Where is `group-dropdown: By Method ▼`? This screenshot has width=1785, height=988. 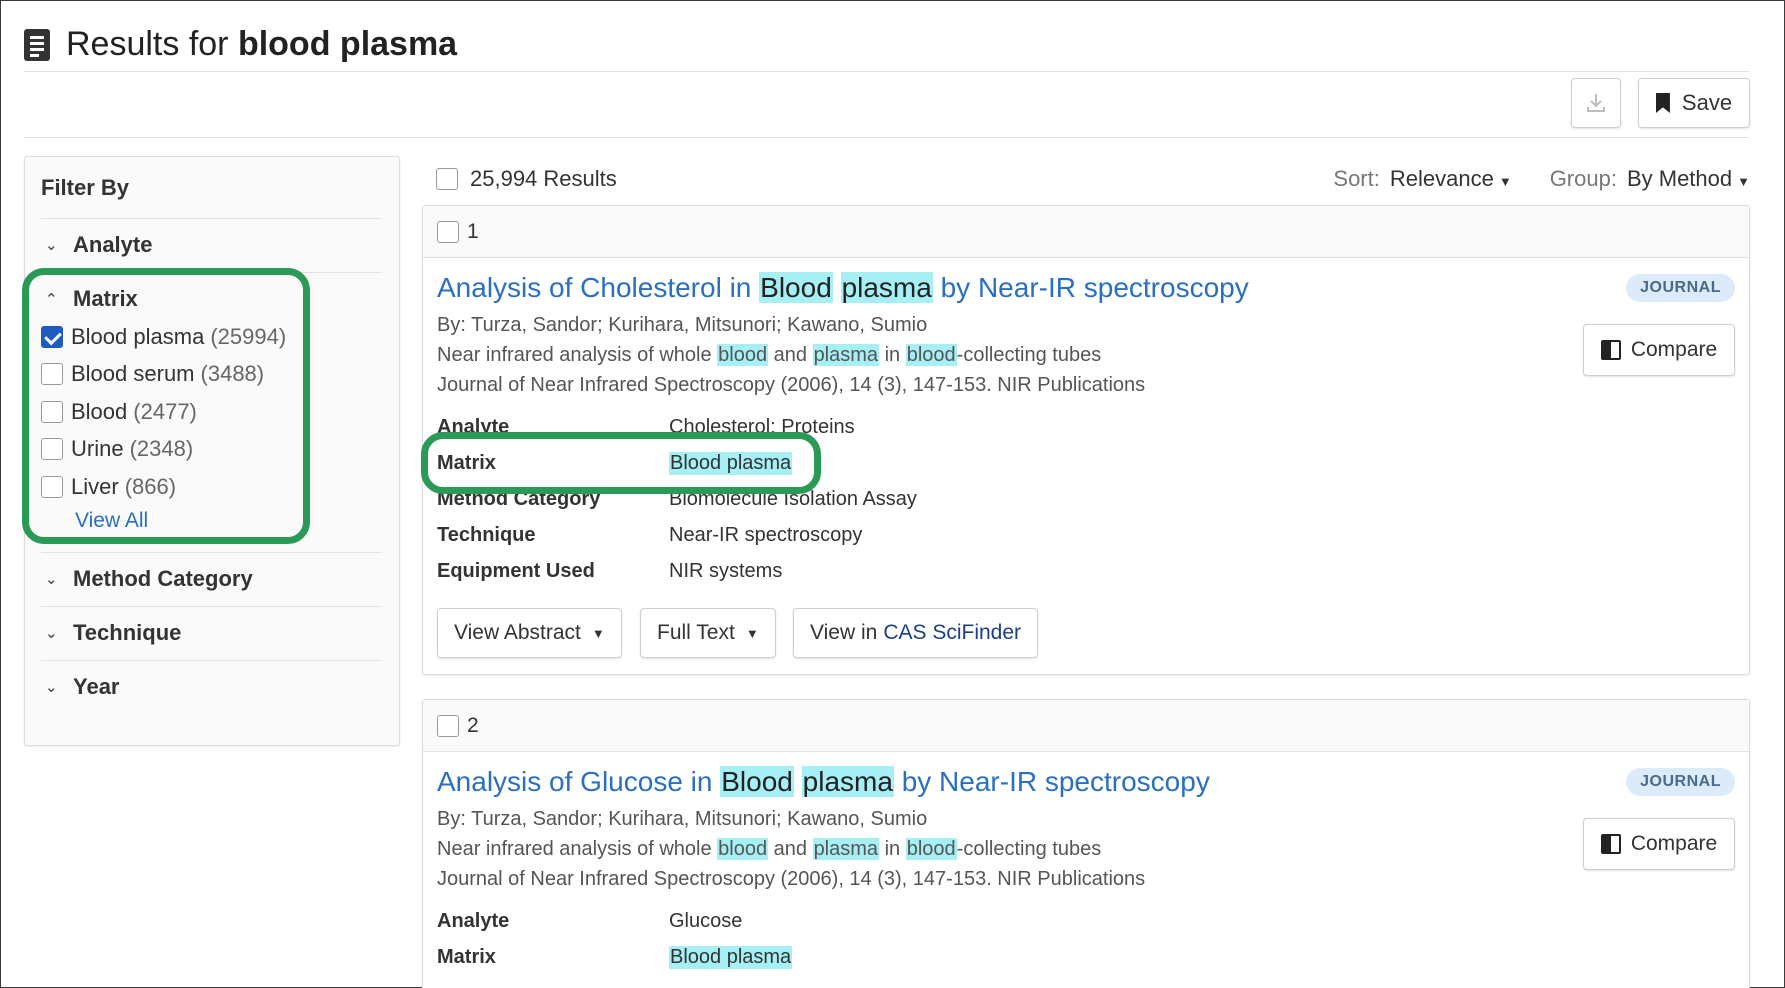 group-dropdown: By Method ▼ is located at coordinates (1688, 179).